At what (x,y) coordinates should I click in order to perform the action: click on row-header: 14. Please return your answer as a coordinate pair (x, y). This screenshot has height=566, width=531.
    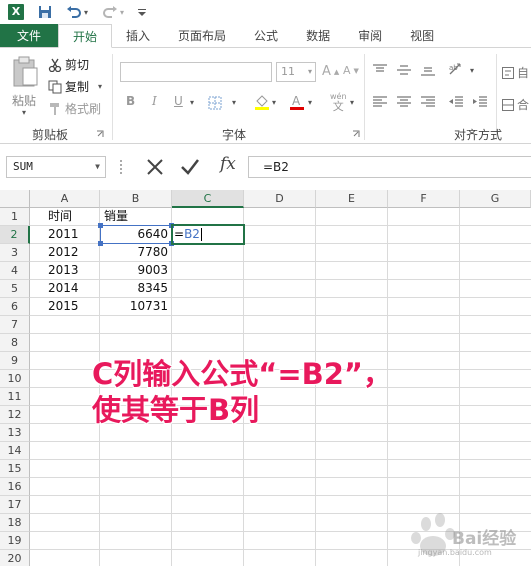
    Looking at the image, I should click on (15, 451).